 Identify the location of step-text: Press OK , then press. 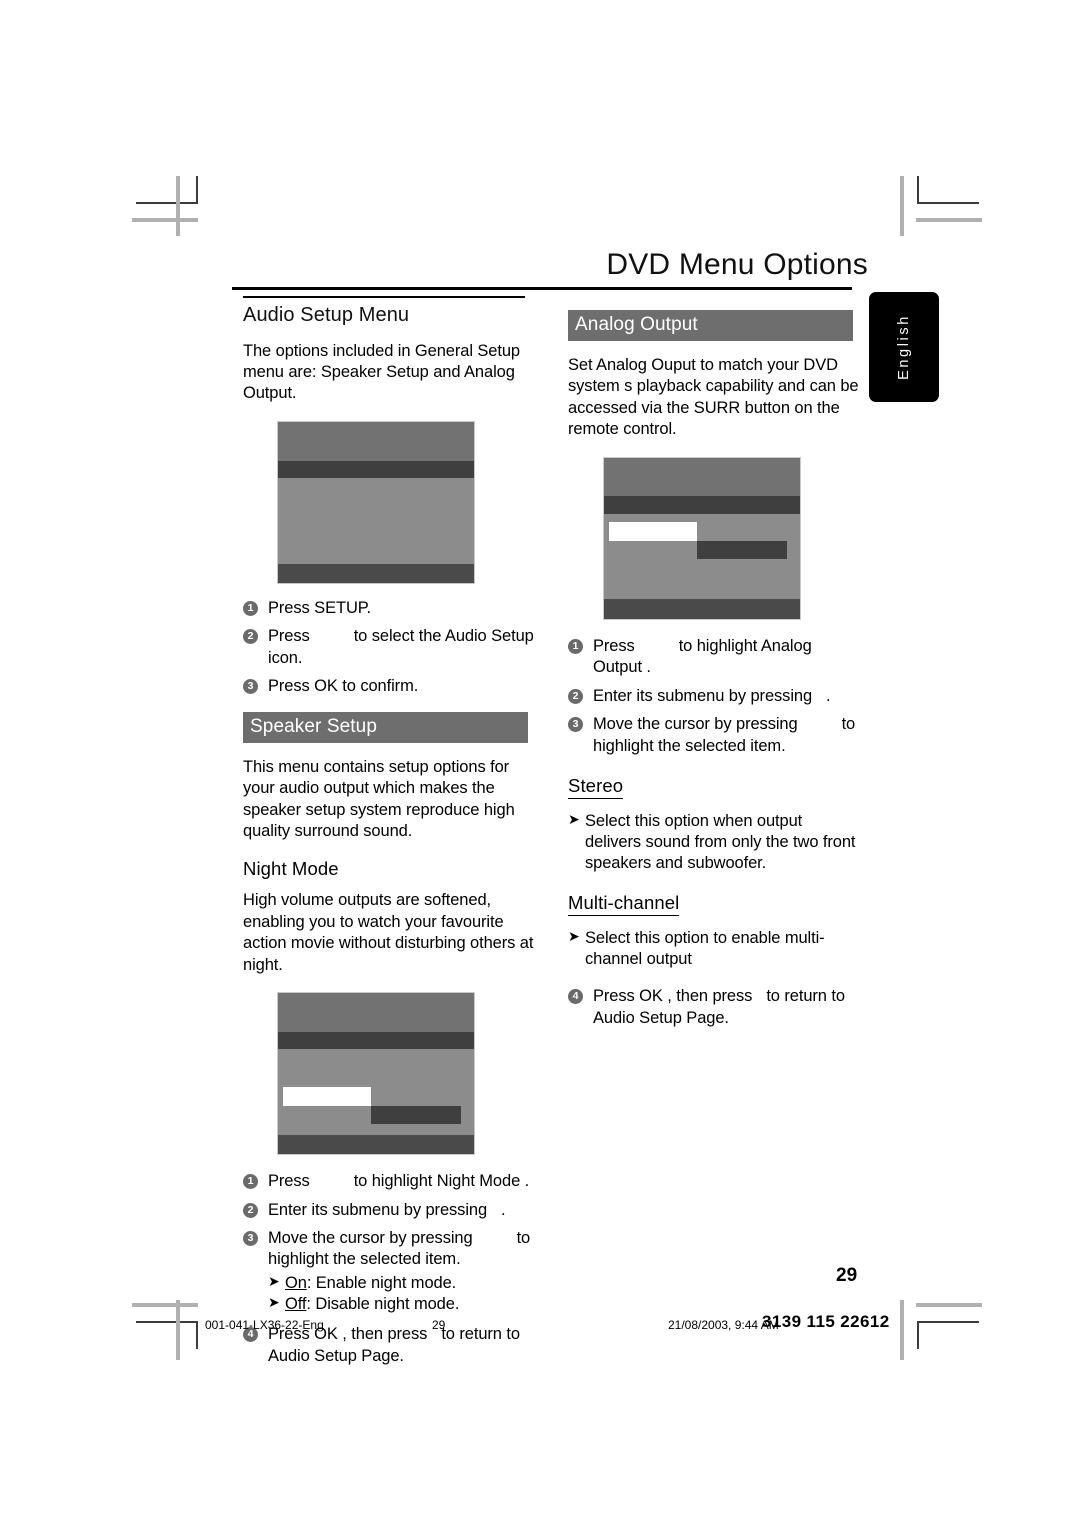
(673, 996).